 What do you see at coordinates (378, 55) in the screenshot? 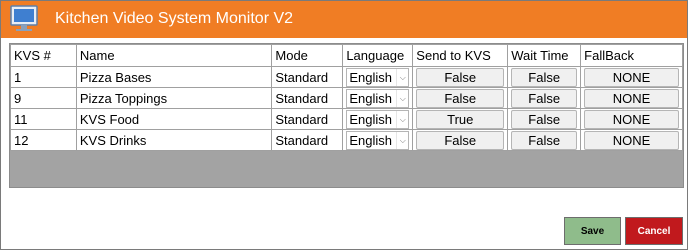
I see `column-header-language: Language` at bounding box center [378, 55].